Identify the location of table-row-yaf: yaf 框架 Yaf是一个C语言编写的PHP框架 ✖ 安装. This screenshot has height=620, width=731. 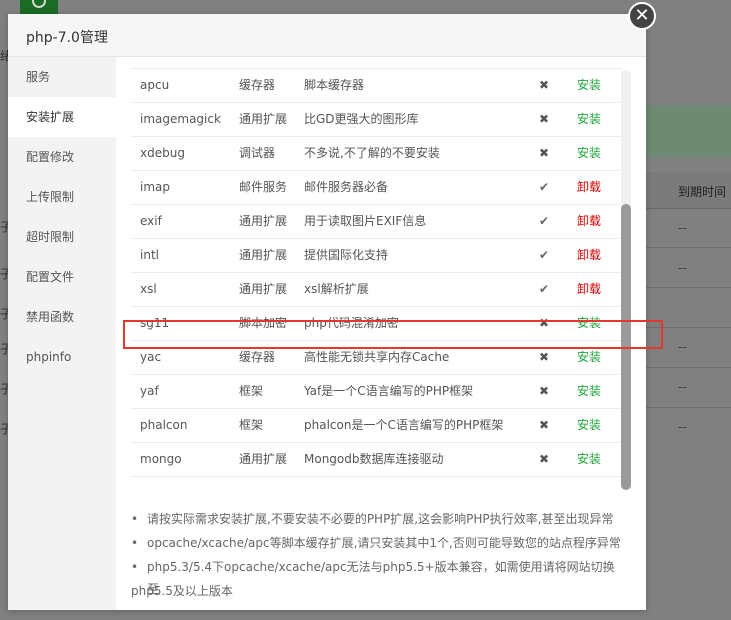
(376, 392).